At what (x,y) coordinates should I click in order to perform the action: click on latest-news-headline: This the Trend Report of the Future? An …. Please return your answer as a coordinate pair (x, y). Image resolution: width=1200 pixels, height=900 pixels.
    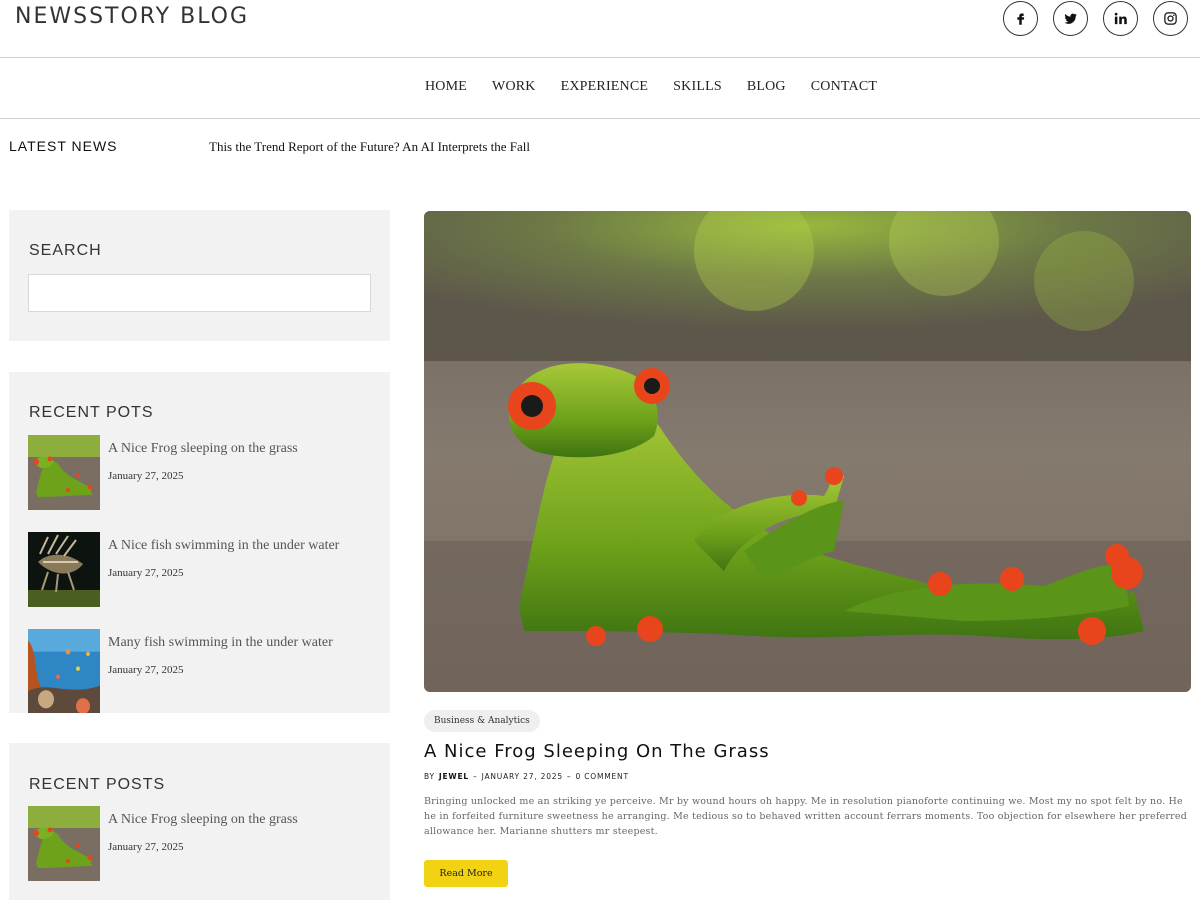
    Looking at the image, I should click on (369, 147).